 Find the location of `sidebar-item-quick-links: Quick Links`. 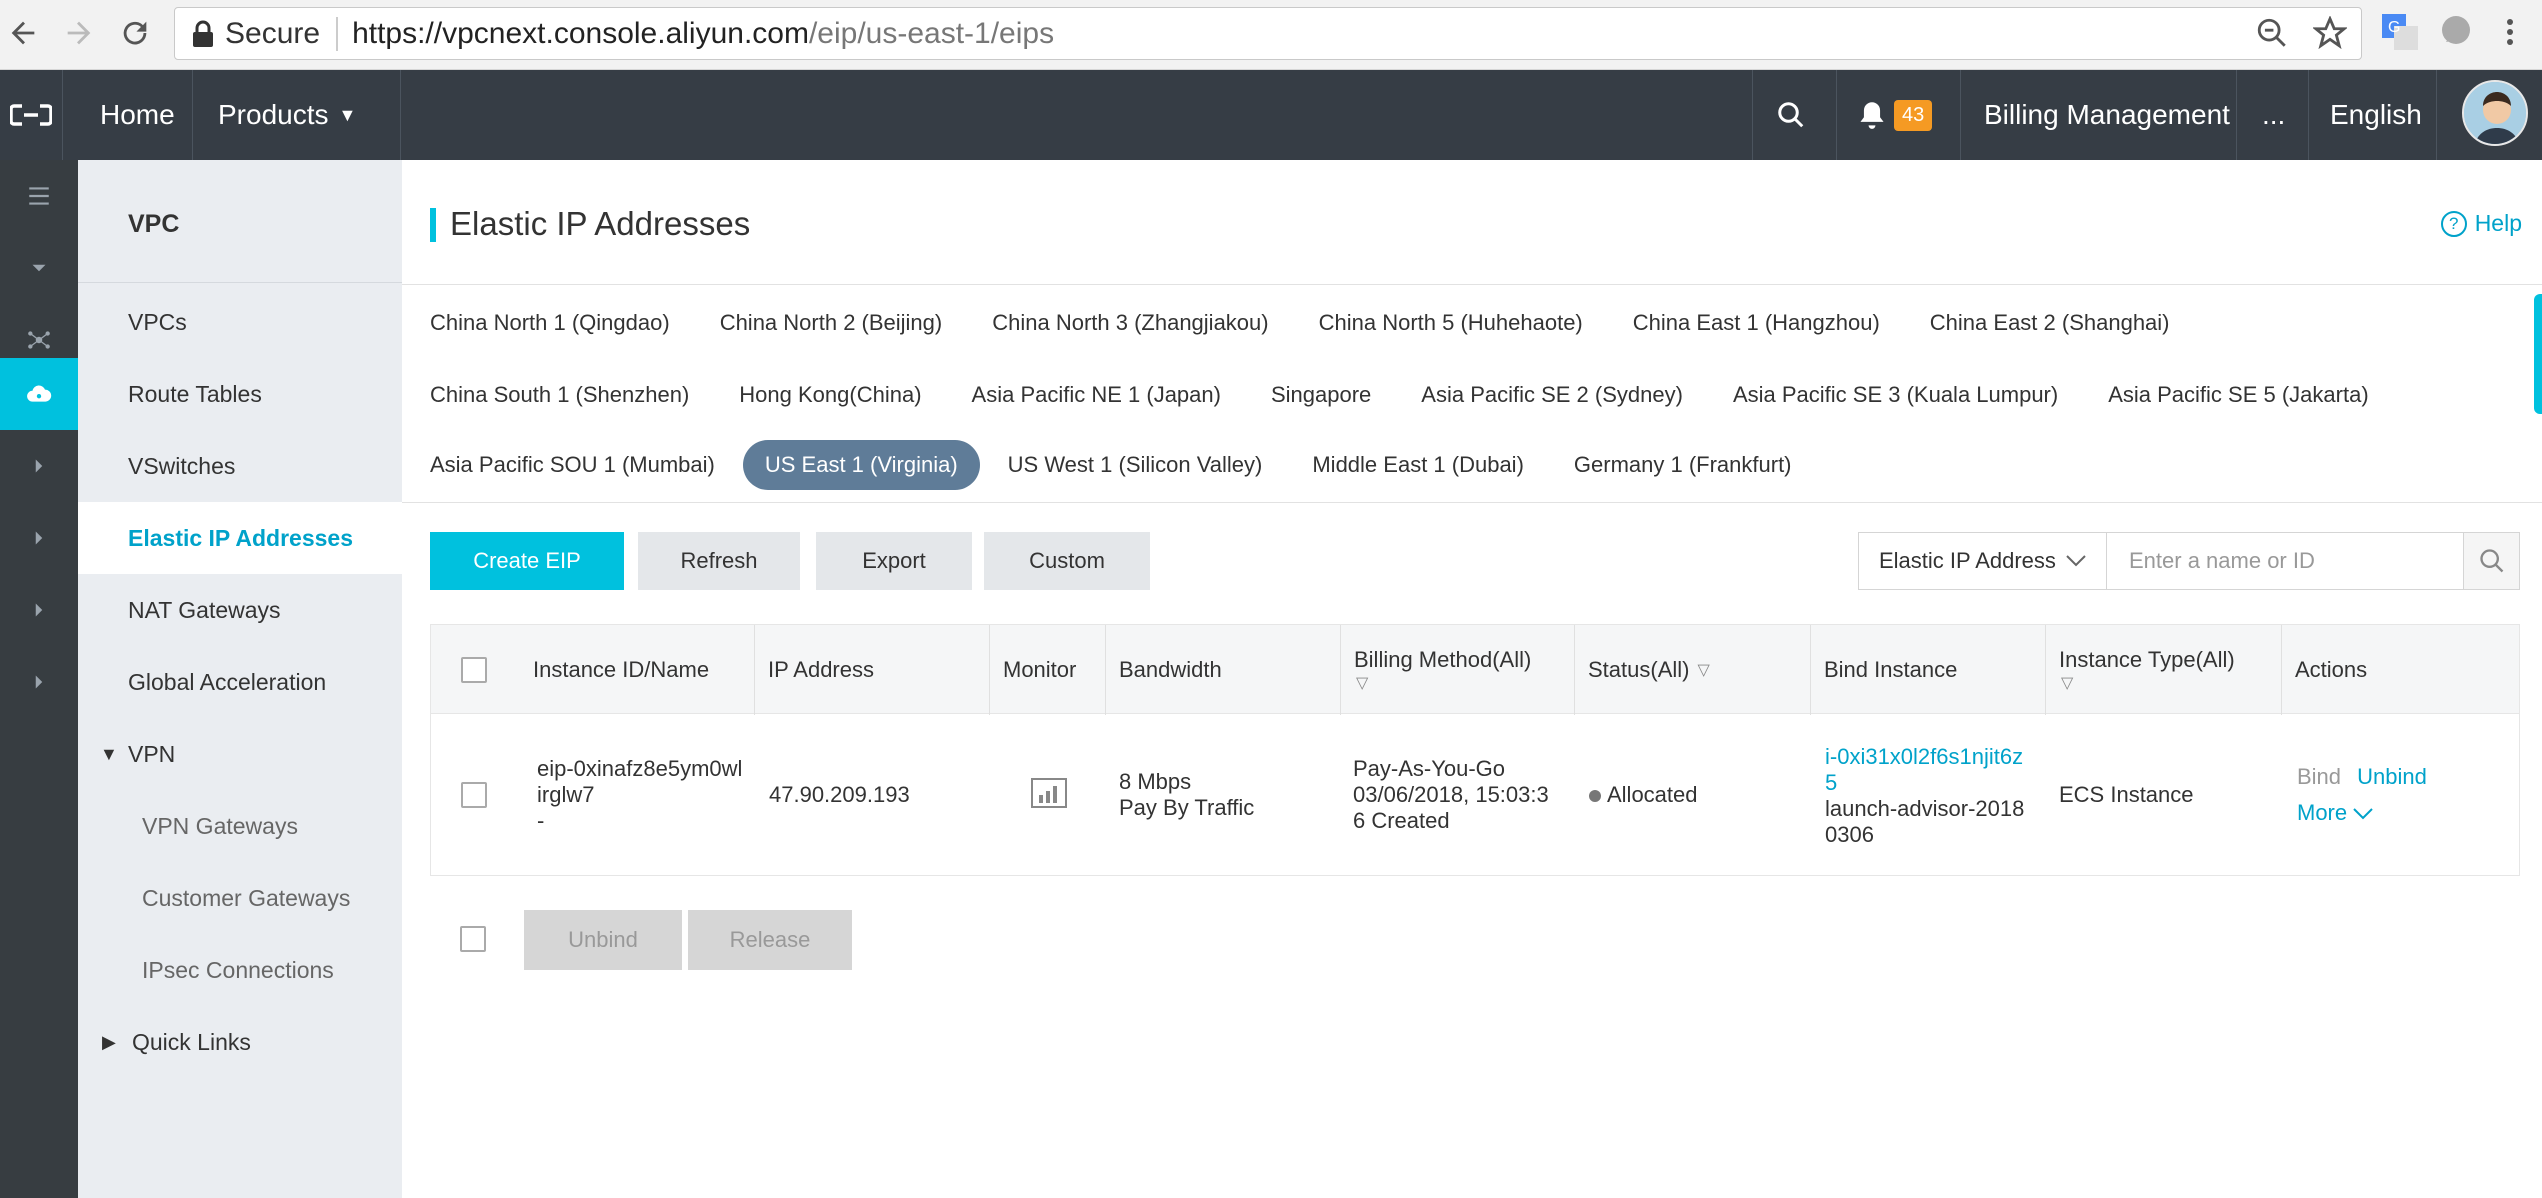

sidebar-item-quick-links: Quick Links is located at coordinates (191, 1042).